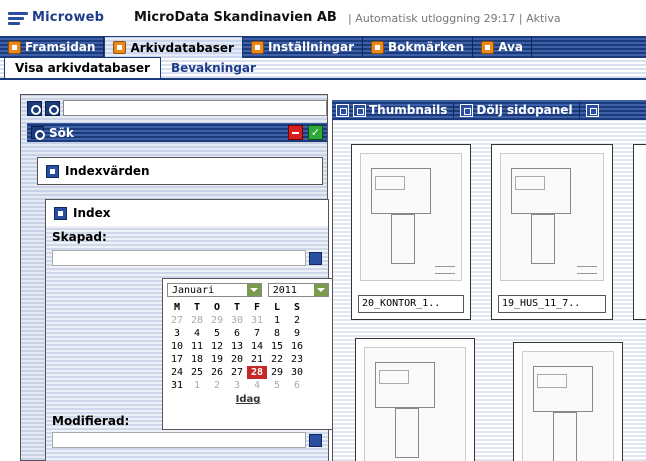  What do you see at coordinates (217, 359) in the screenshot?
I see `calendar-day: 19` at bounding box center [217, 359].